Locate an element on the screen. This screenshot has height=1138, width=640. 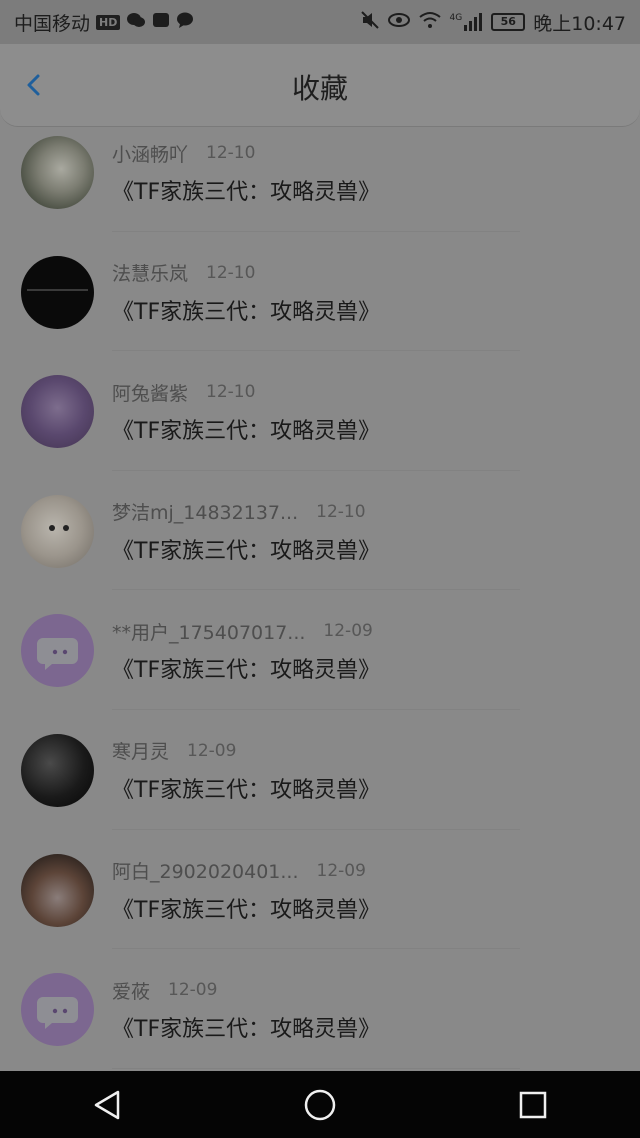
page-title: 收藏 is located at coordinates (319, 88).